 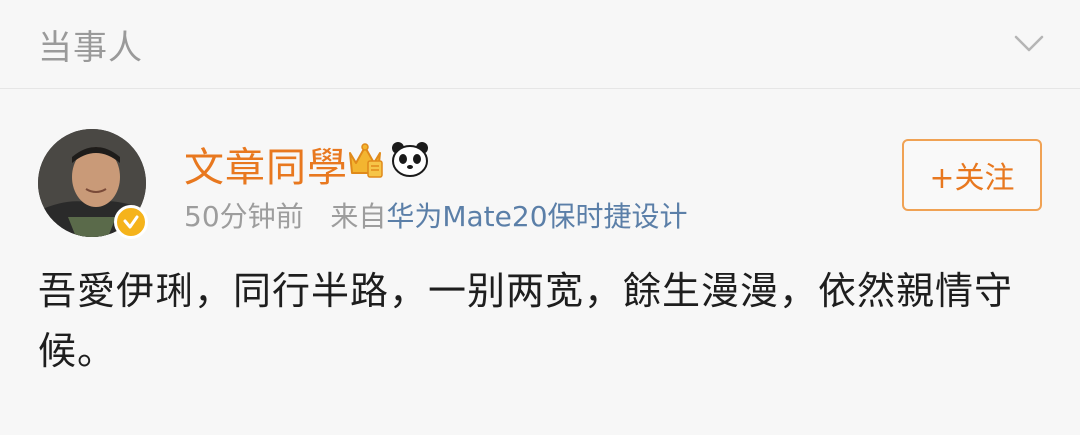 I want to click on chevron-down-icon, so click(x=1029, y=43).